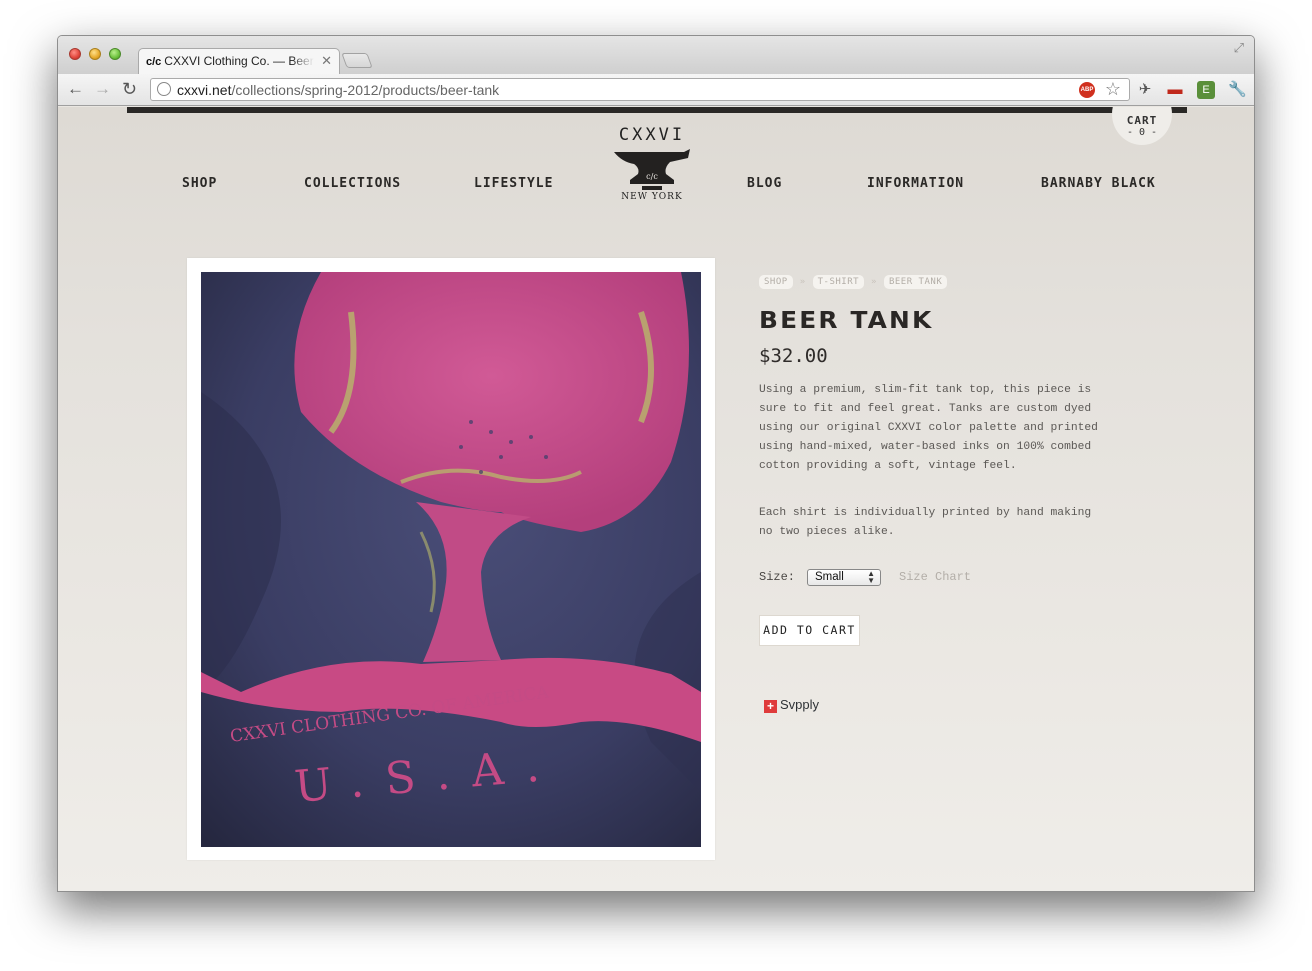 The height and width of the screenshot is (971, 1312). Describe the element at coordinates (652, 176) in the screenshot. I see `logo-monogram: c/c` at that location.